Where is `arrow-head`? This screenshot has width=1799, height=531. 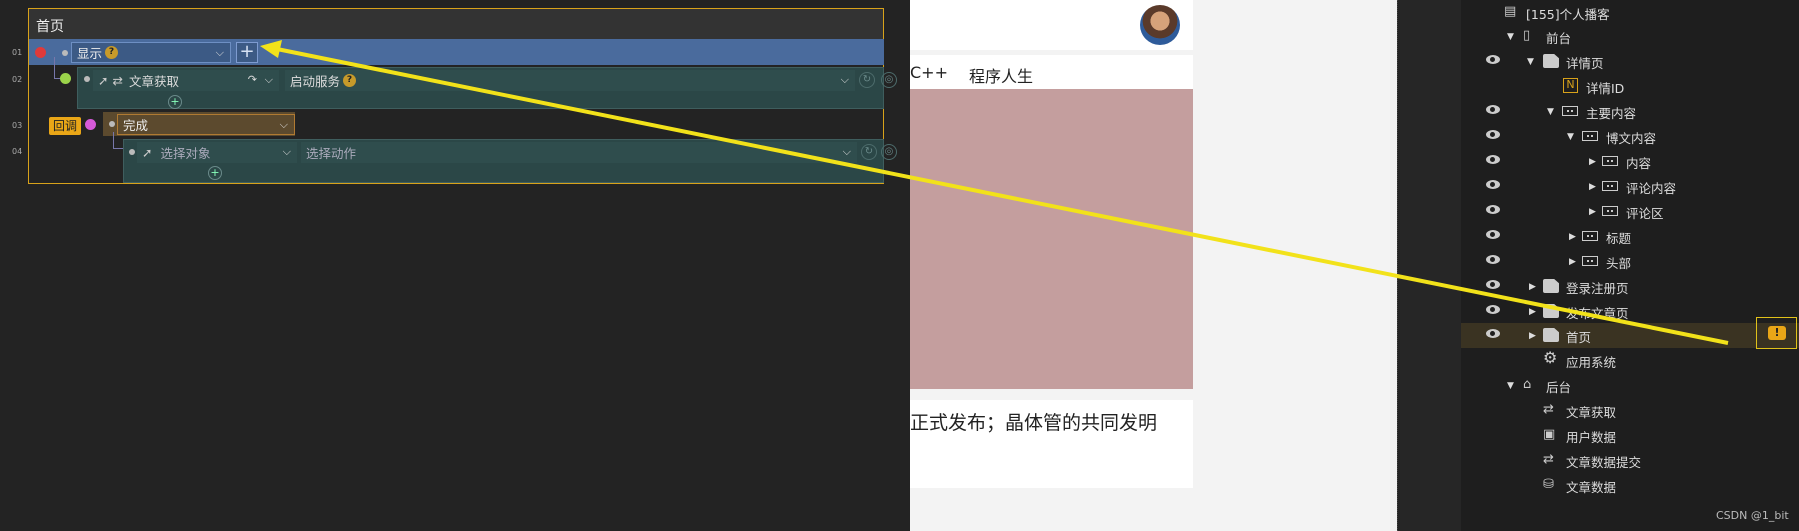 arrow-head is located at coordinates (271, 49).